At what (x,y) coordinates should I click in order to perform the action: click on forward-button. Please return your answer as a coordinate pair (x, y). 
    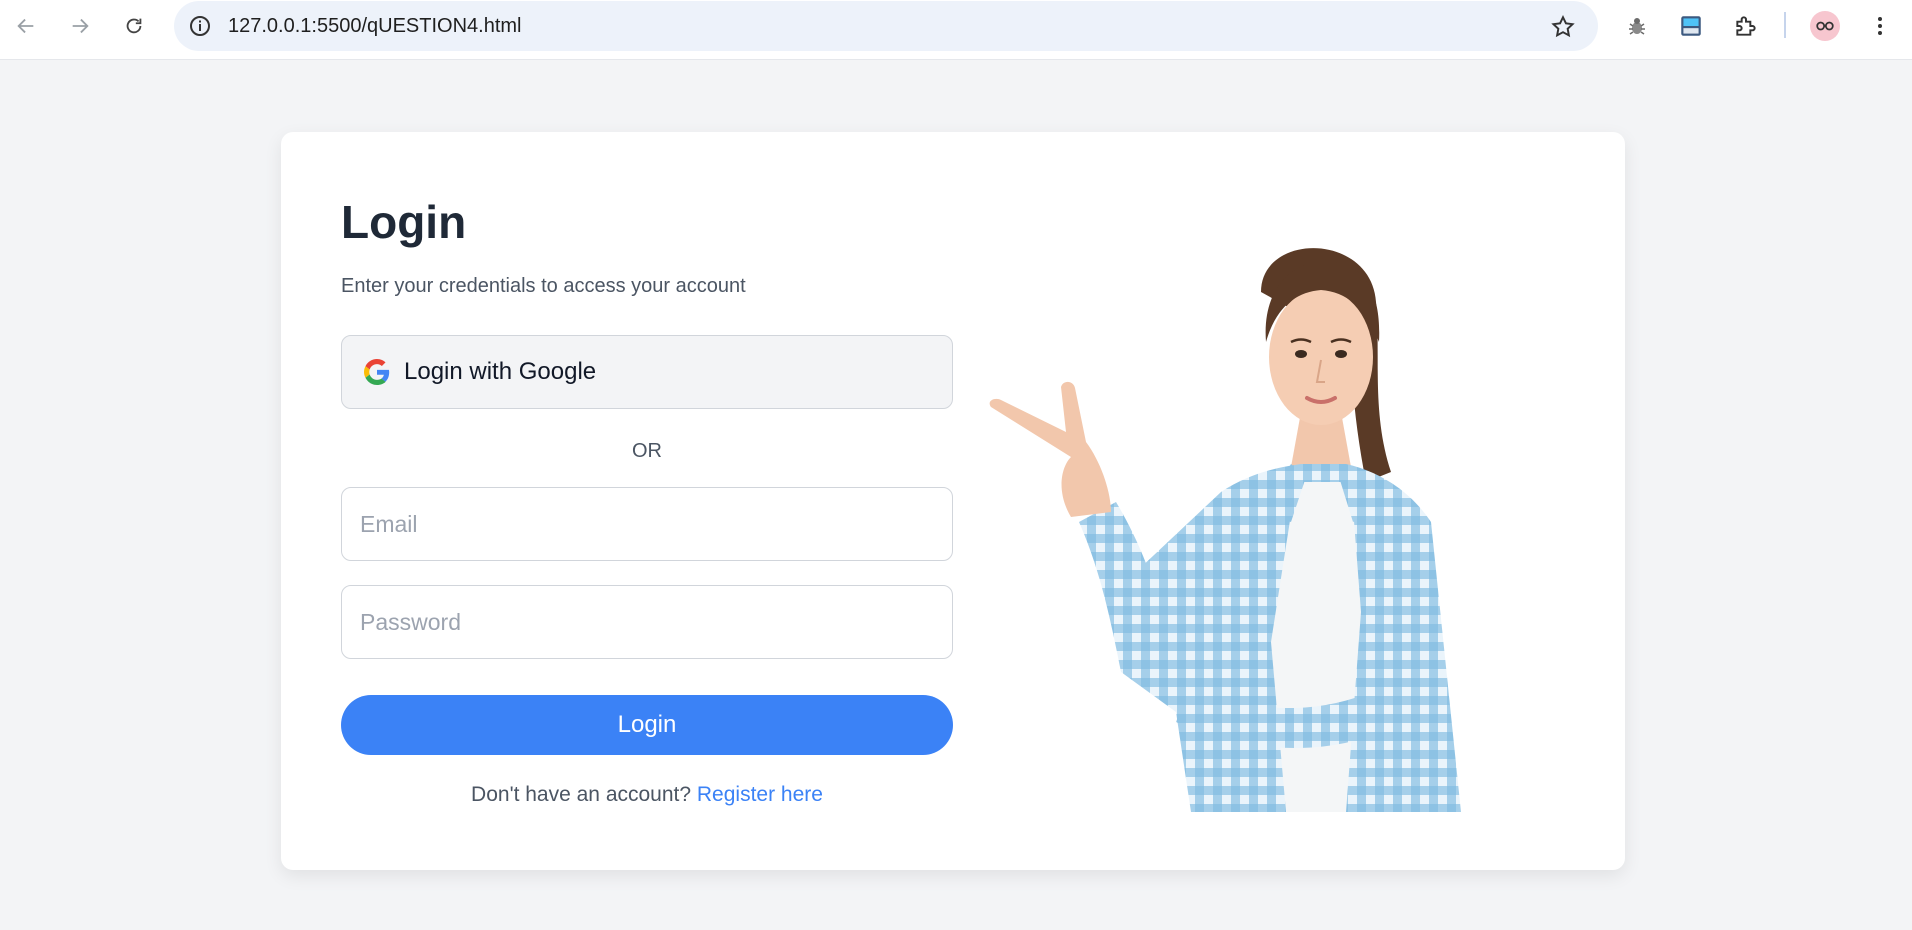
    Looking at the image, I should click on (80, 26).